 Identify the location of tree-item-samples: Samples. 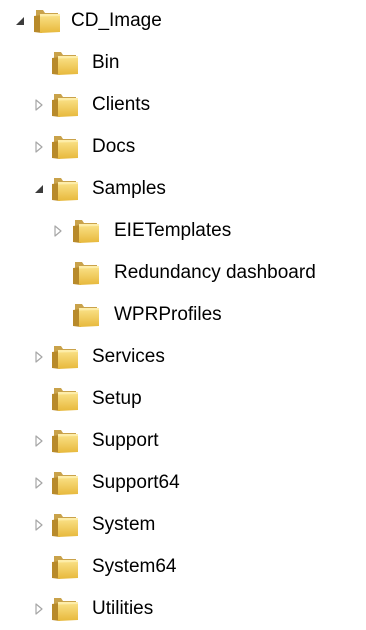
(183, 189).